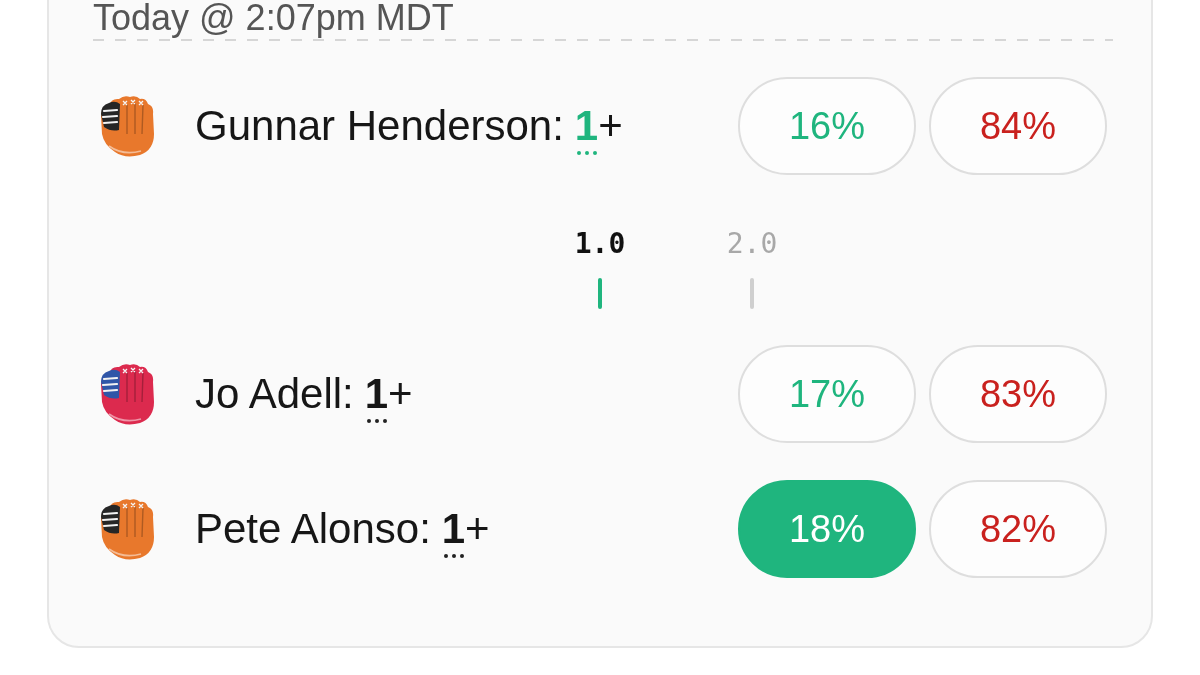  Describe the element at coordinates (1018, 394) in the screenshot. I see `odds-button: 83%` at that location.